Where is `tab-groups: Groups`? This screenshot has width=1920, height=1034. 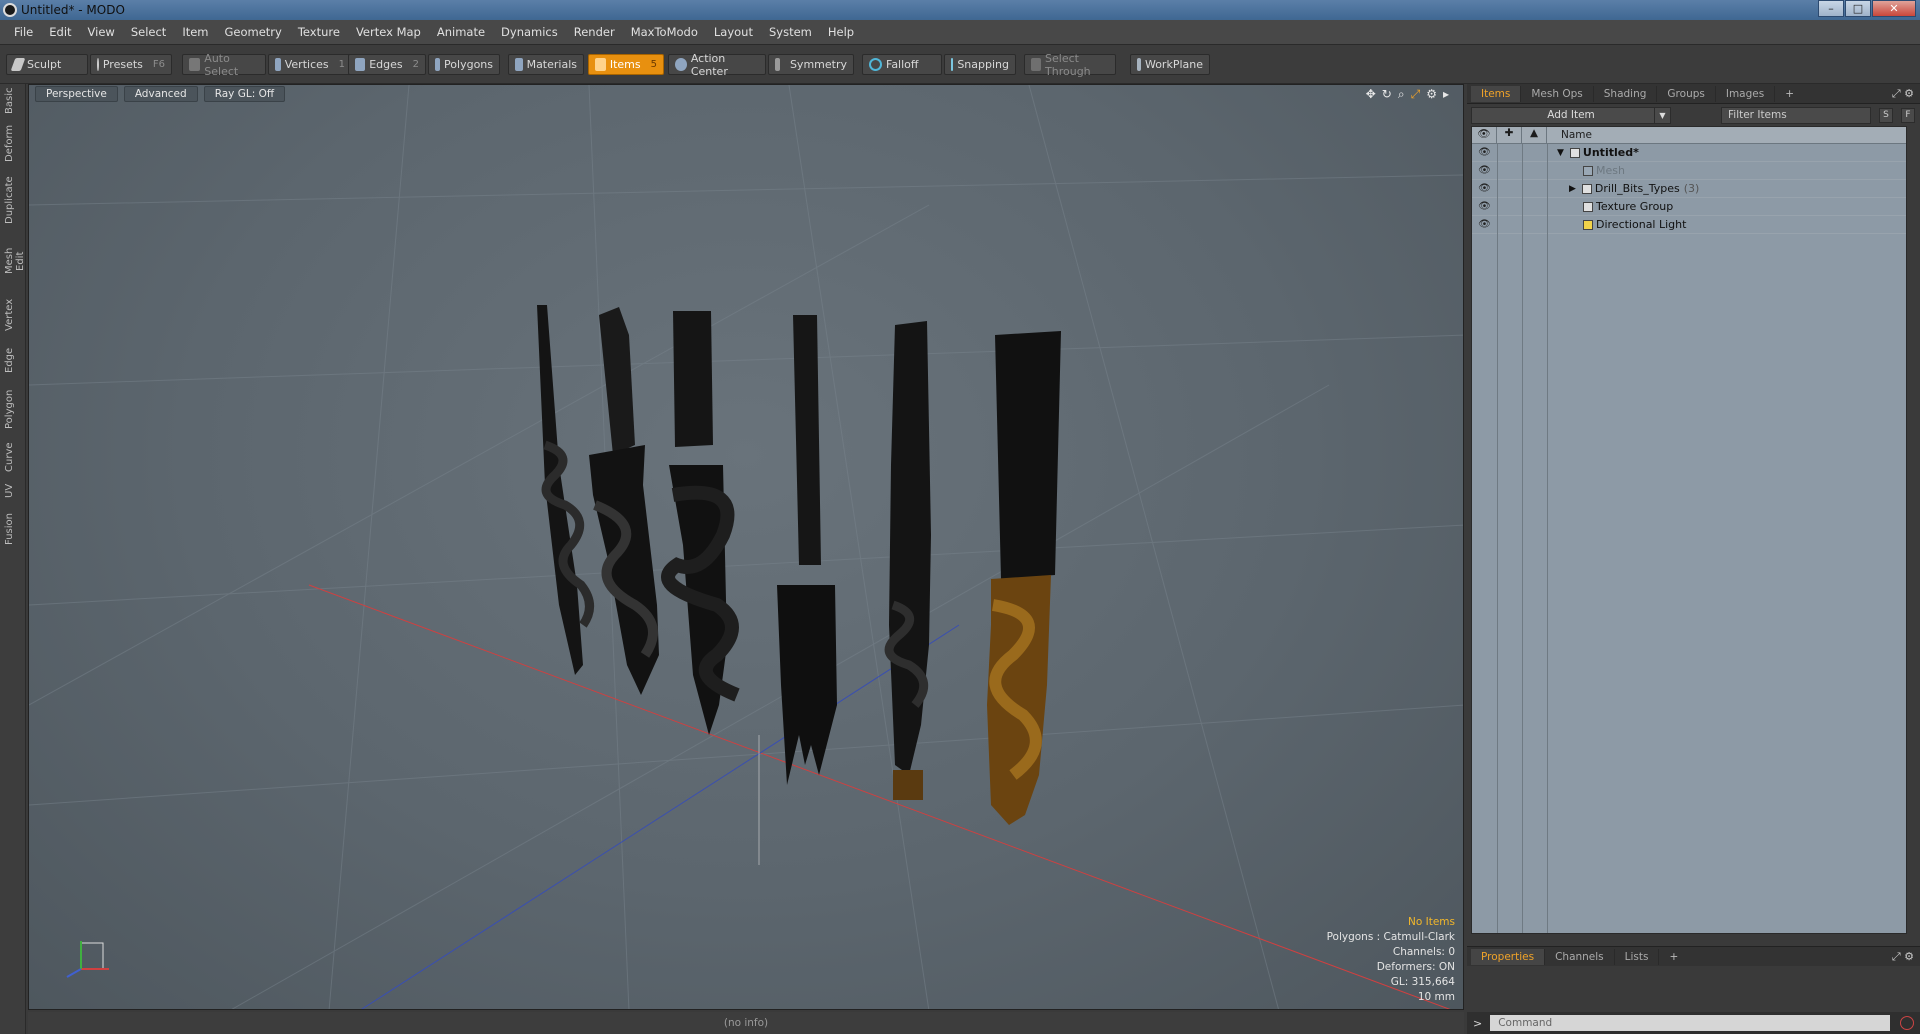
tab-groups: Groups is located at coordinates (1686, 93).